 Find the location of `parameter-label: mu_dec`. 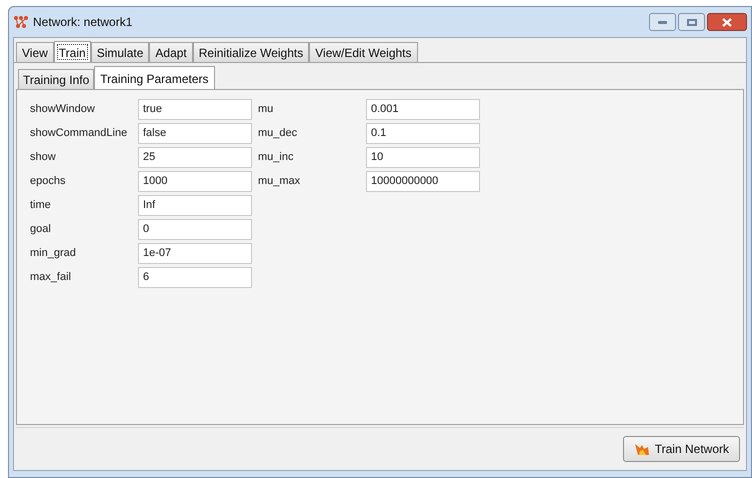

parameter-label: mu_dec is located at coordinates (277, 133).